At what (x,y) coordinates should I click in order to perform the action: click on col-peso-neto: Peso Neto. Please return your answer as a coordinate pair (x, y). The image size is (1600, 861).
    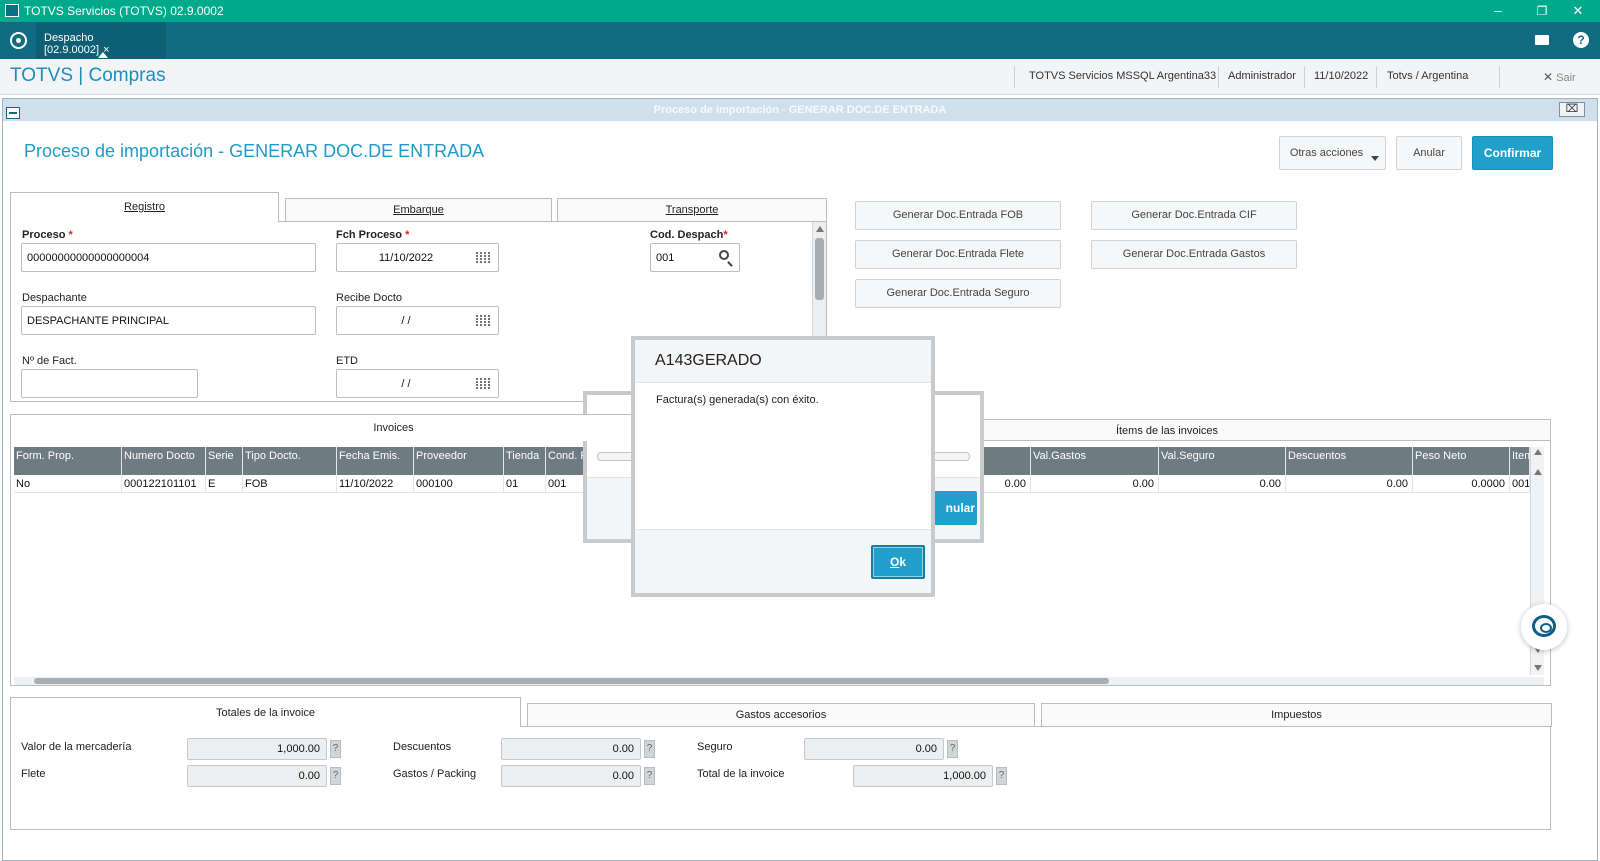
    Looking at the image, I should click on (1461, 461).